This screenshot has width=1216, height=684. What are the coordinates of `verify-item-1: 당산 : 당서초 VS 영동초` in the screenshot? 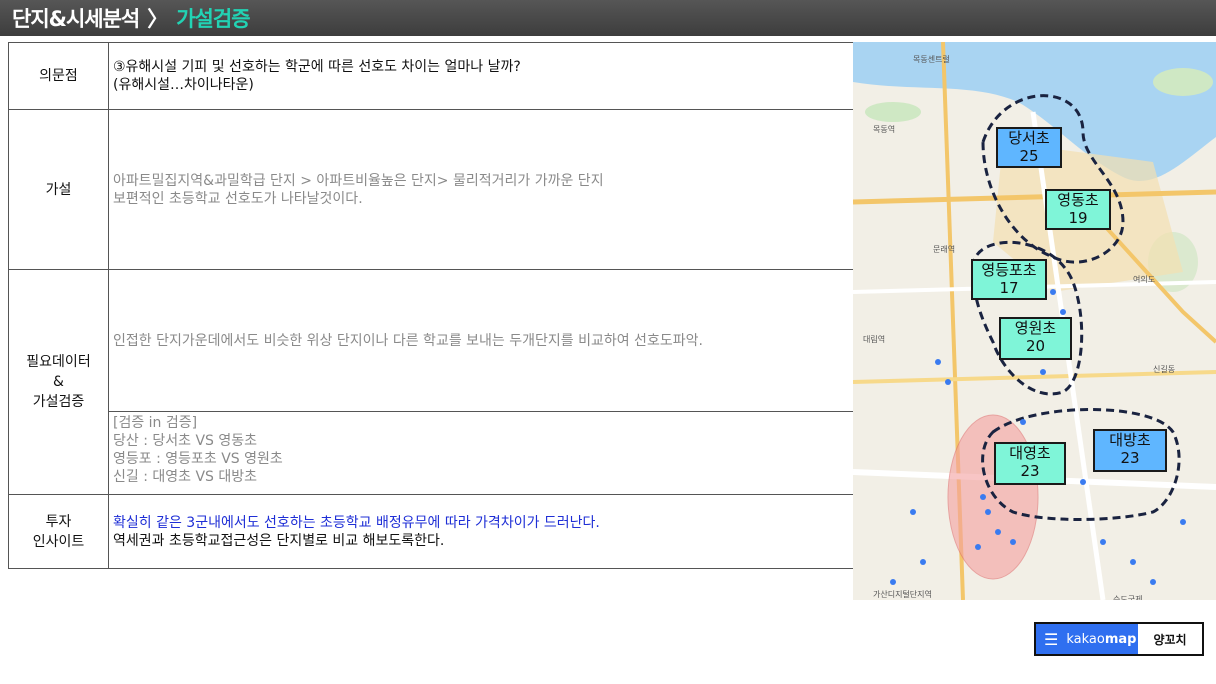 It's located at (185, 441).